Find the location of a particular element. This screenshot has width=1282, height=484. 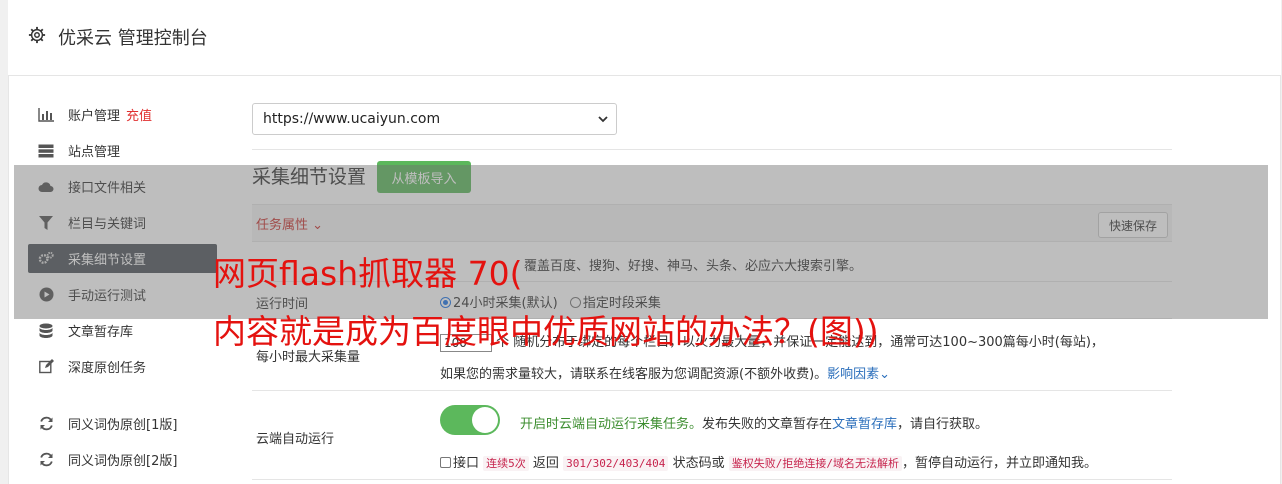

chevron-down-icon: ⌄ is located at coordinates (885, 374).